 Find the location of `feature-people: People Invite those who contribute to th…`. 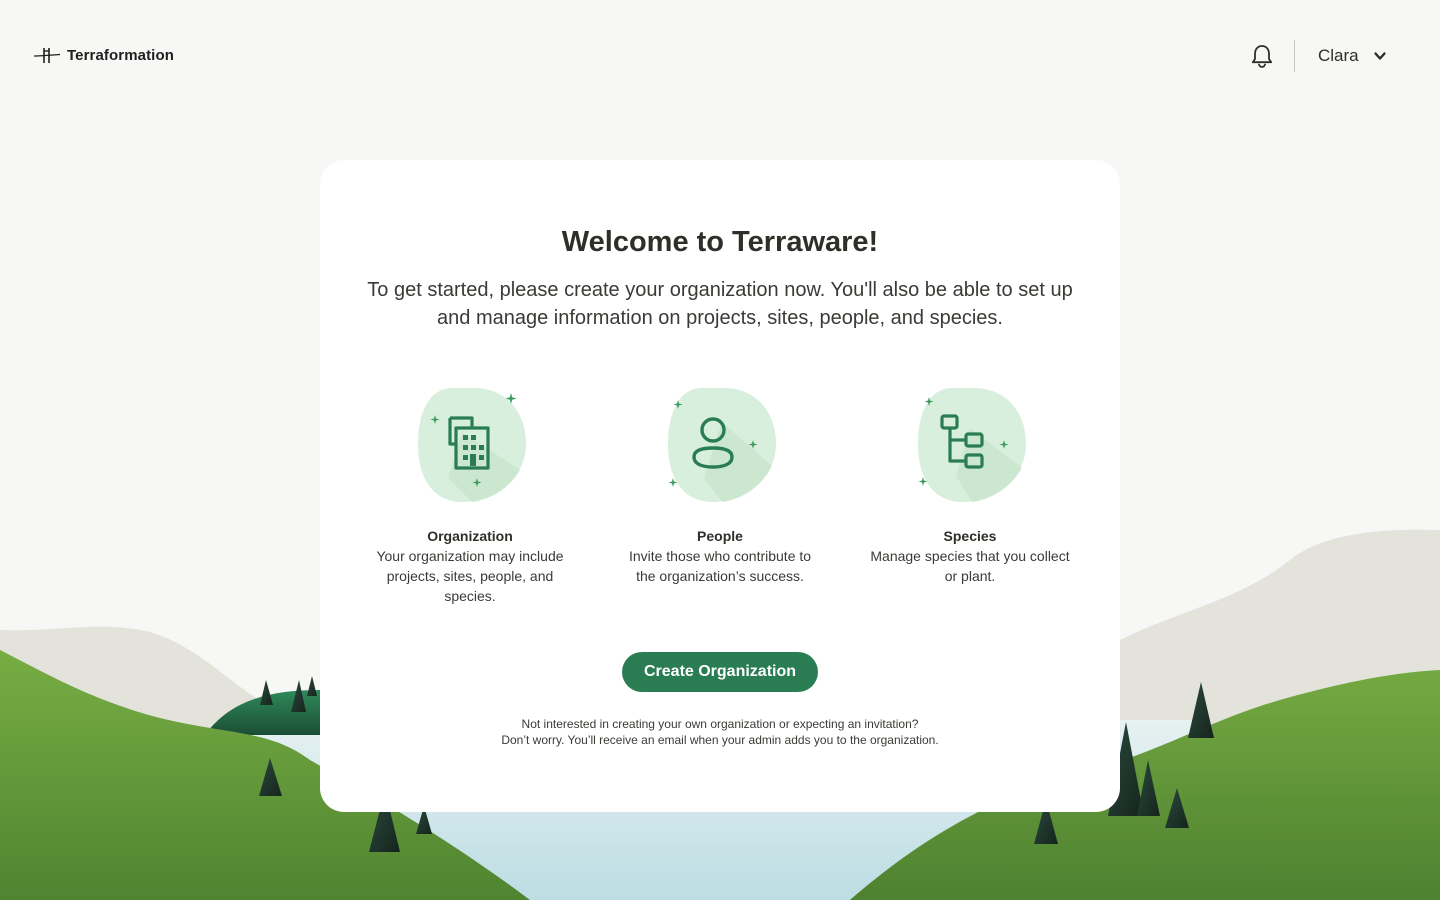

feature-people: People Invite those who contribute to th… is located at coordinates (720, 484).